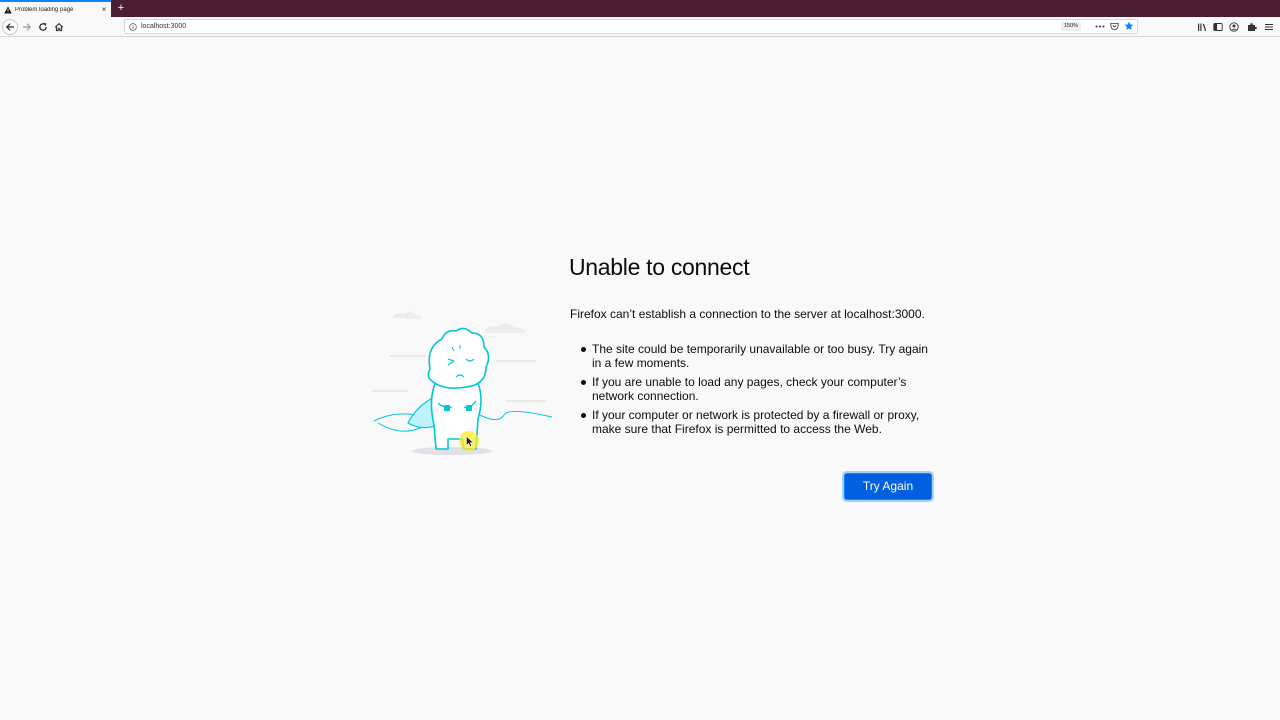 This screenshot has height=720, width=1280. Describe the element at coordinates (133, 27) in the screenshot. I see `info-icon` at that location.